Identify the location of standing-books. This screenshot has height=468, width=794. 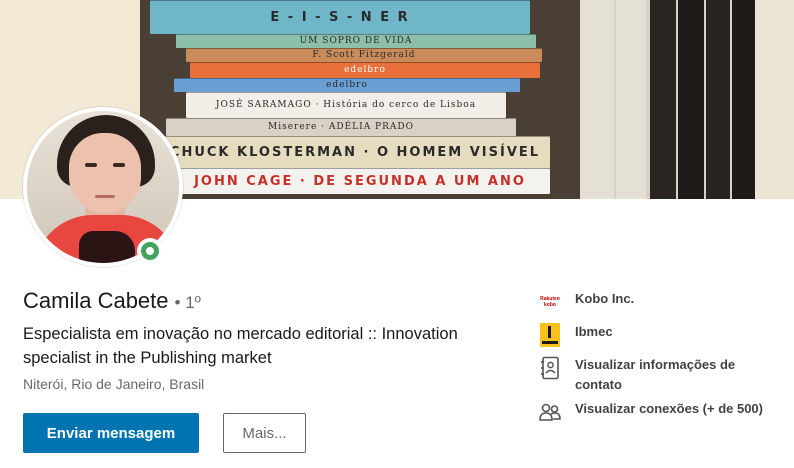
(670, 99).